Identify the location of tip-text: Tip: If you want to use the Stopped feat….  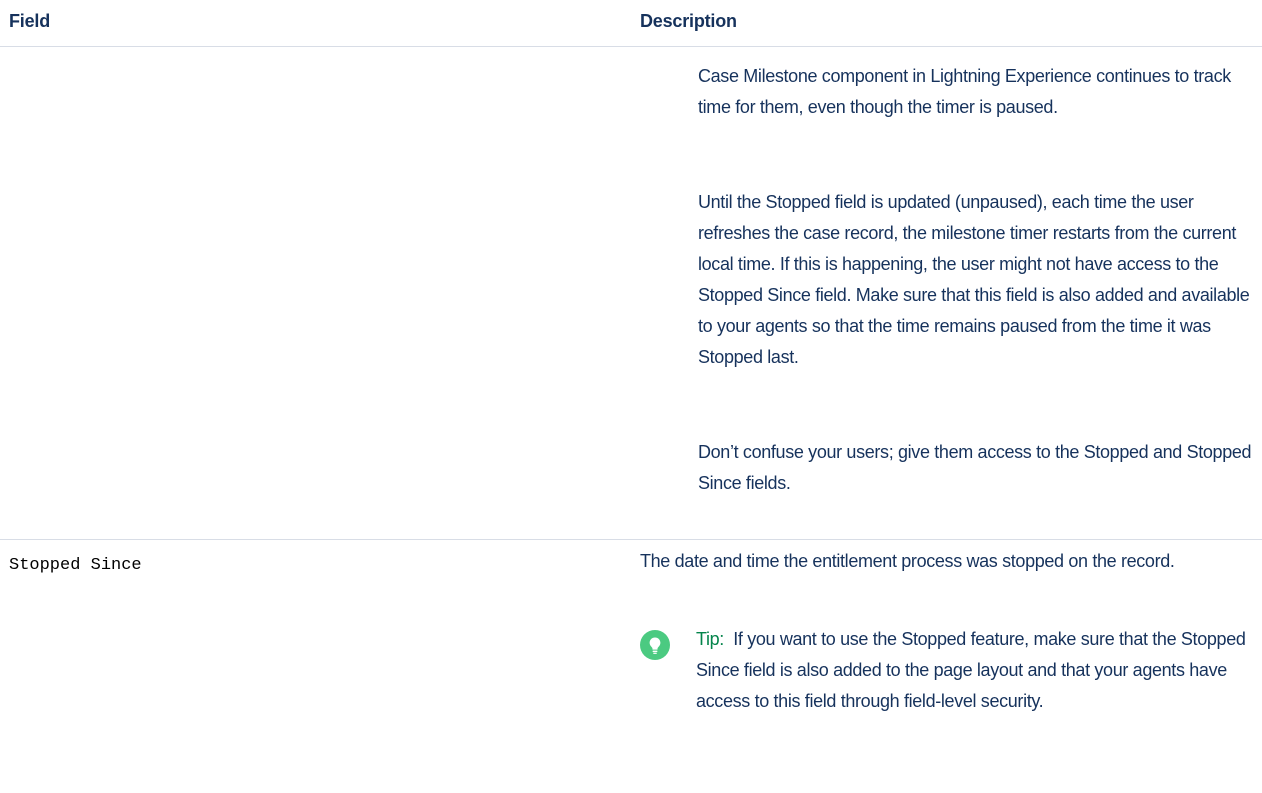
(976, 670).